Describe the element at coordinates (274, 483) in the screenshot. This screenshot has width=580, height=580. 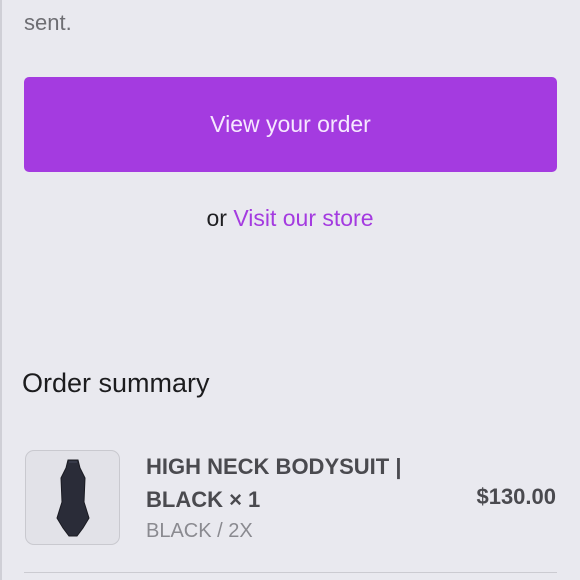
I see `product-title: HIGH NECK BODYSUIT | BLACK × 1` at that location.